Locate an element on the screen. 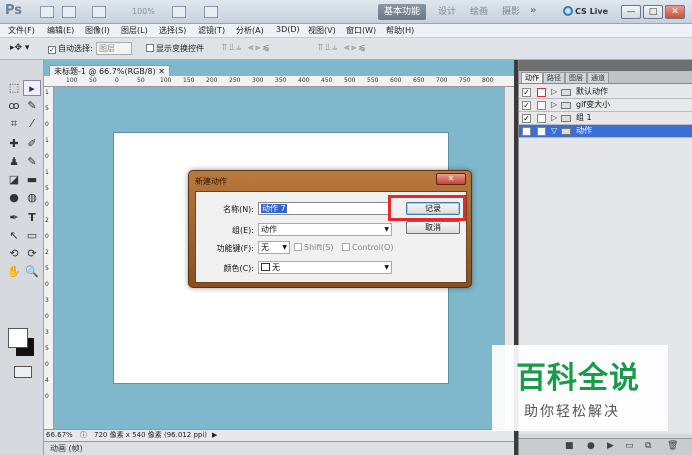 This screenshot has height=455, width=692. healing-brush-icon: ✚ is located at coordinates (14, 144).